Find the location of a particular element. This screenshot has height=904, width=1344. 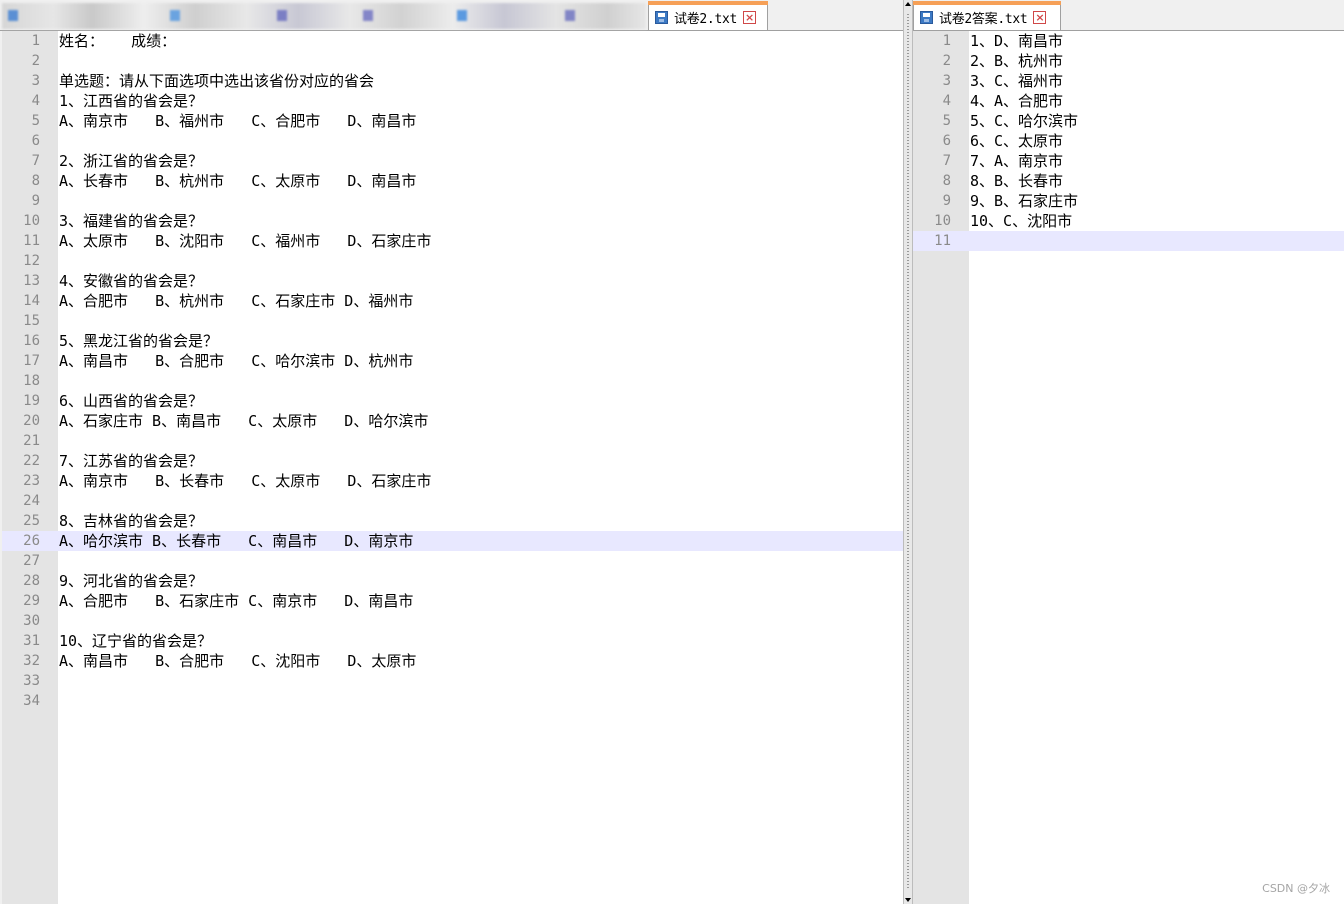

editor-line: 13 4、安徽省的省会是？ is located at coordinates (452, 281).